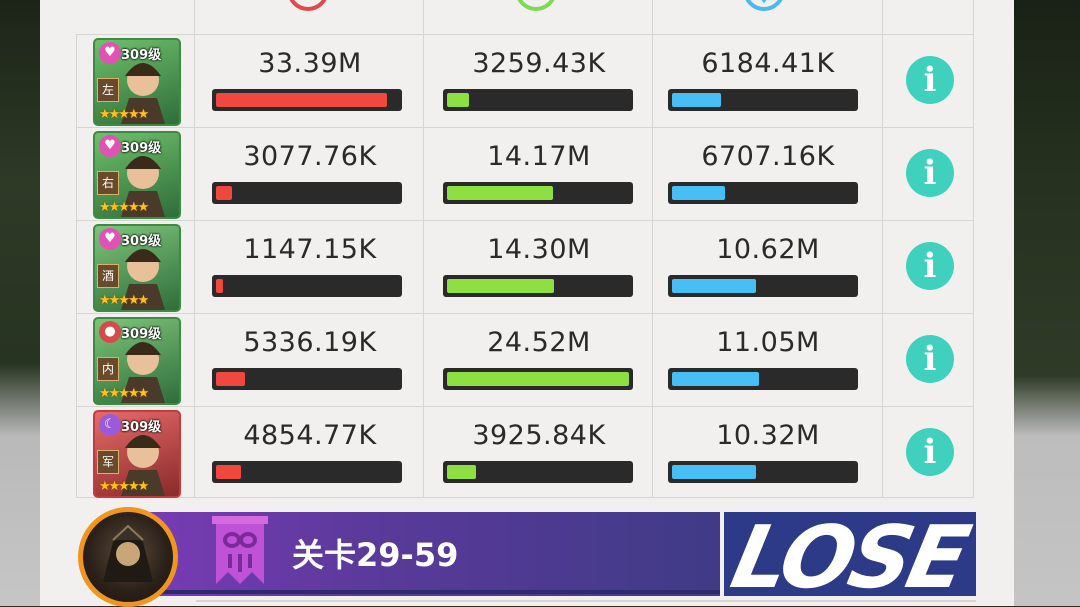 The width and height of the screenshot is (1080, 607). I want to click on bottom-divider, so click(586, 601).